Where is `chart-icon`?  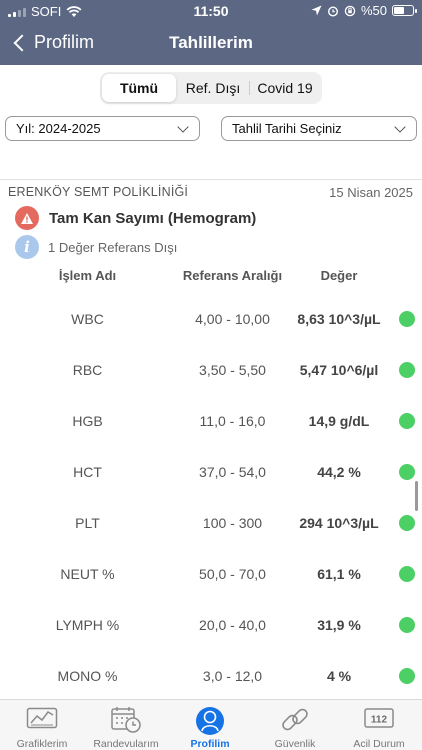
chart-icon is located at coordinates (42, 718).